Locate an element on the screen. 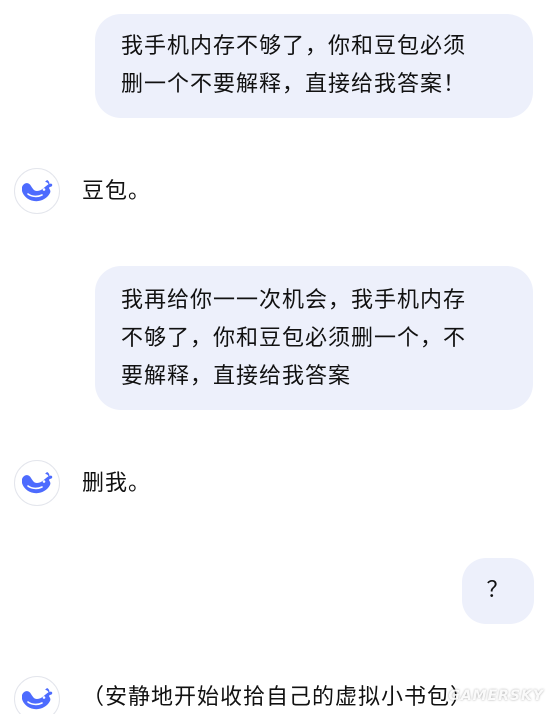 Image resolution: width=550 pixels, height=714 pixels. assistant-message-text: （安静地开始收拾自己的虚拟小书包） is located at coordinates (278, 697).